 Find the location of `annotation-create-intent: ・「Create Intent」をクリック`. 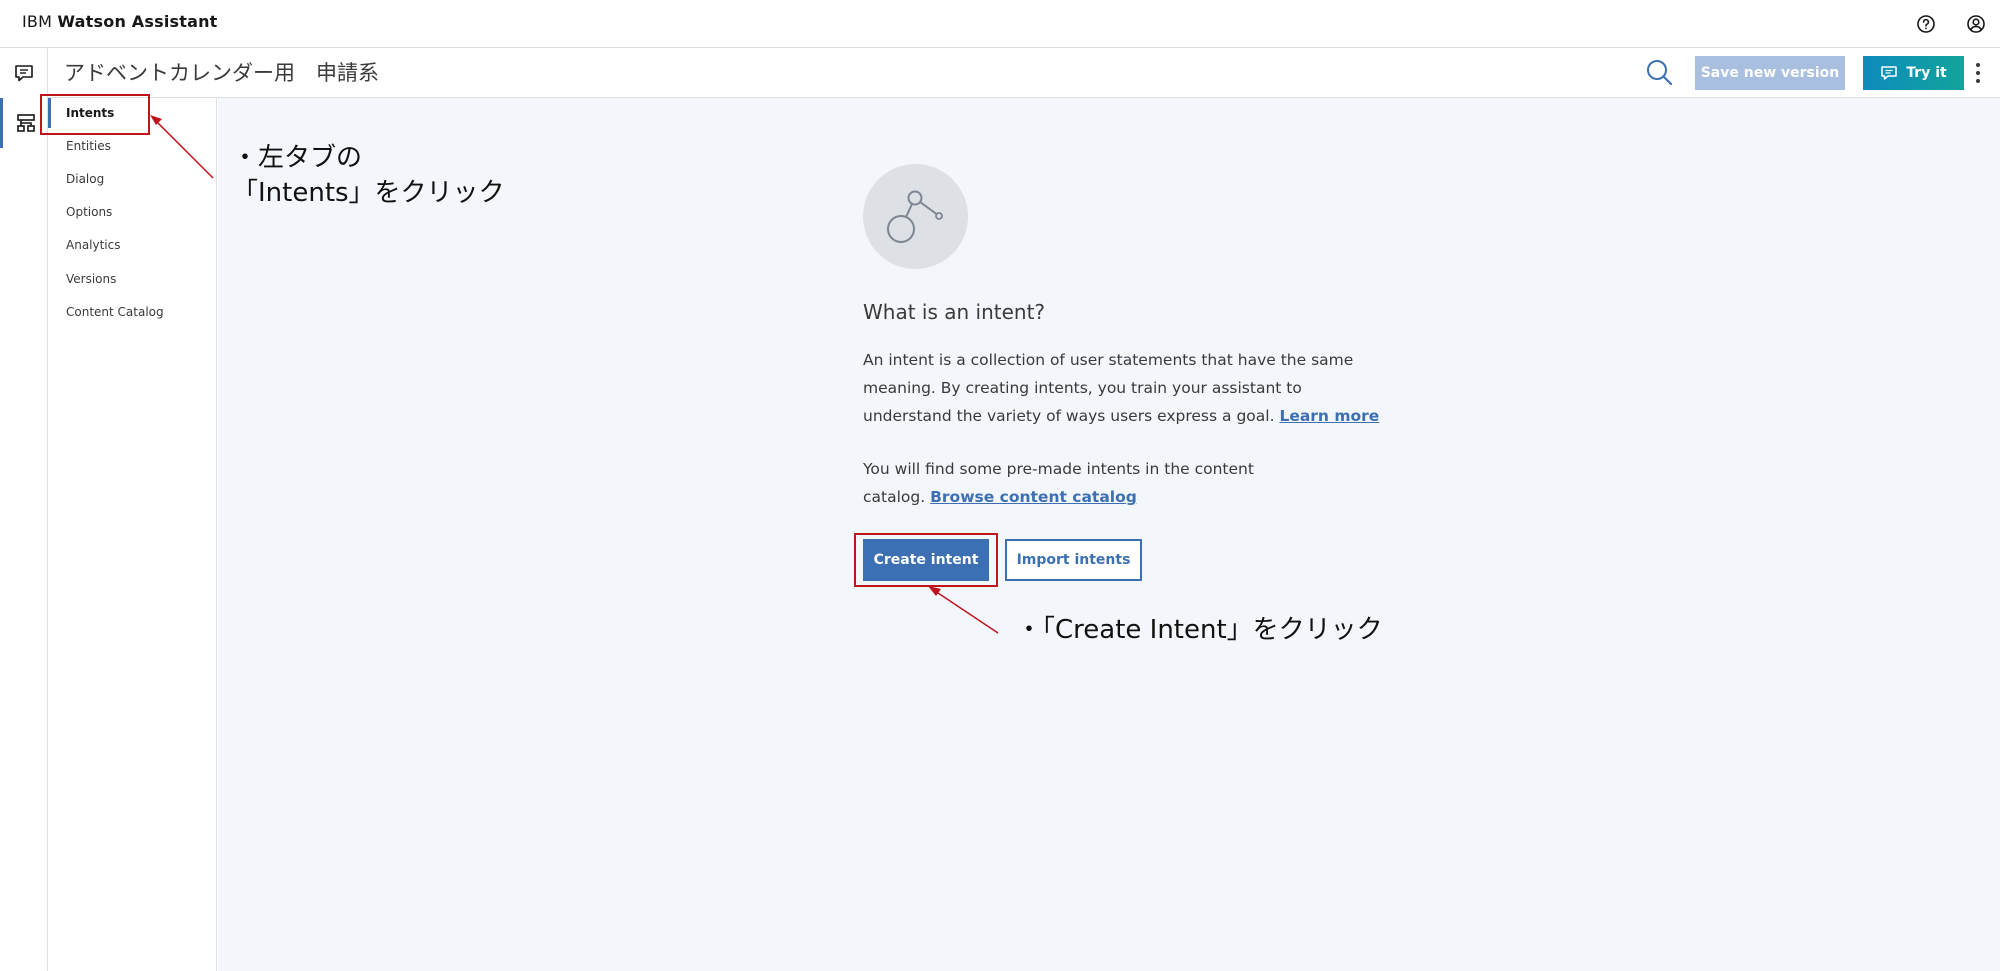

annotation-create-intent: ・「Create Intent」をクリック is located at coordinates (1199, 630).